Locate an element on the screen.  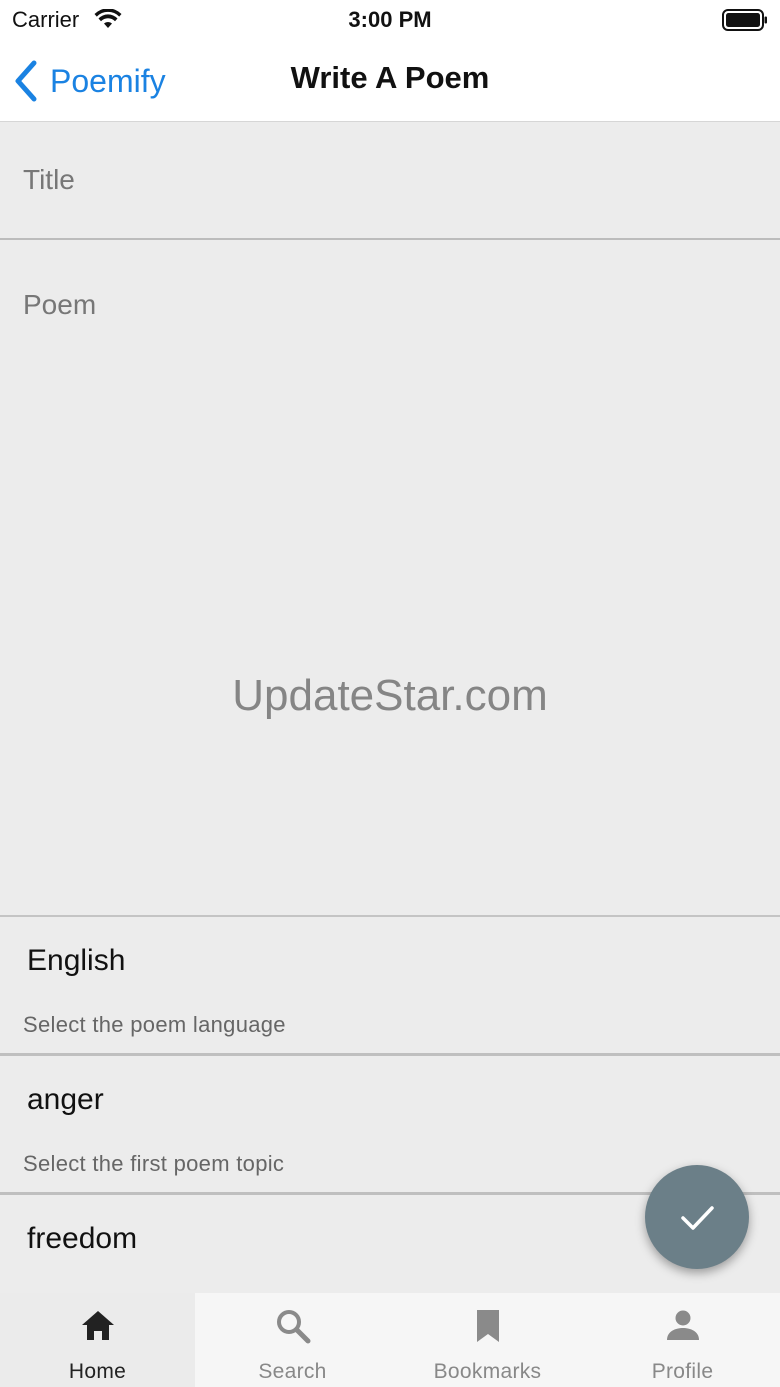
check-icon is located at coordinates (697, 1218).